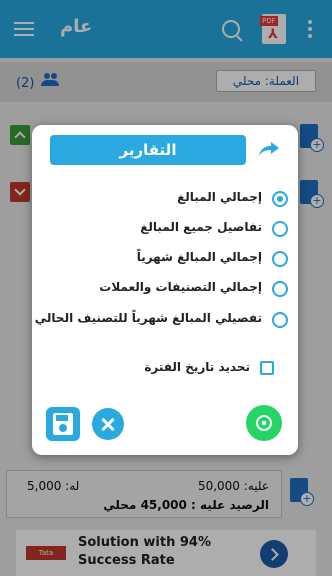  I want to click on option-label: إجمالي المبالغ شهرياً, so click(199, 257).